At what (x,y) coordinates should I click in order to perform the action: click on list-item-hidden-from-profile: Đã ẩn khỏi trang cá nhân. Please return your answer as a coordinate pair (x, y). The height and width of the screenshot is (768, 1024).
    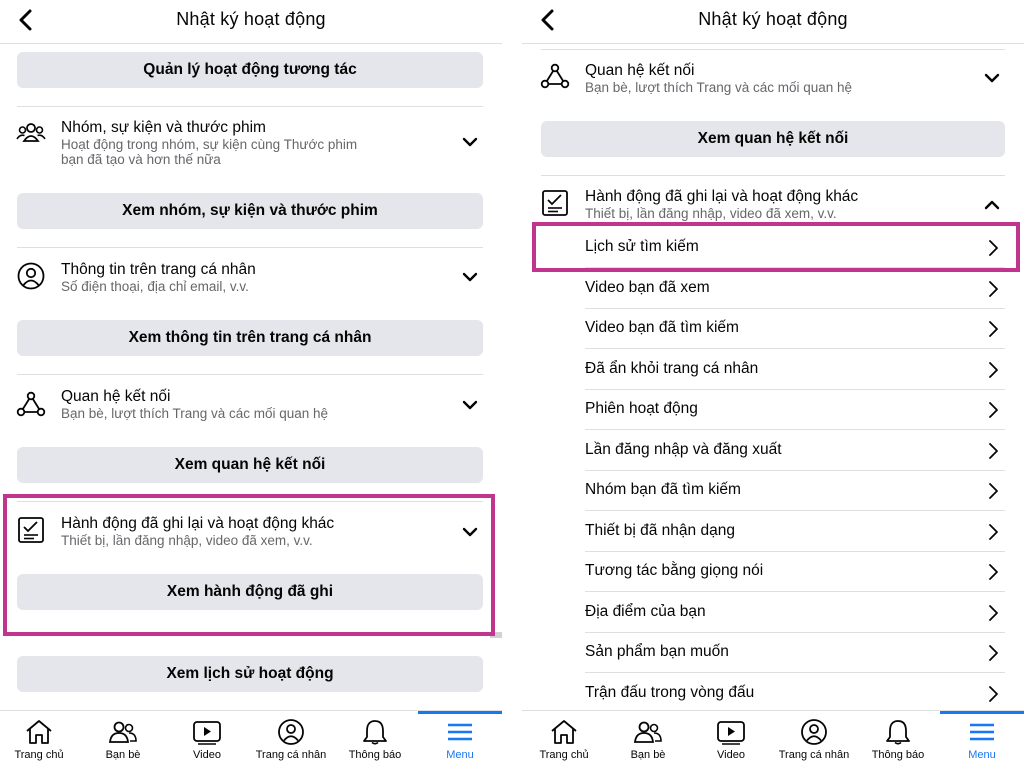
    Looking at the image, I should click on (795, 370).